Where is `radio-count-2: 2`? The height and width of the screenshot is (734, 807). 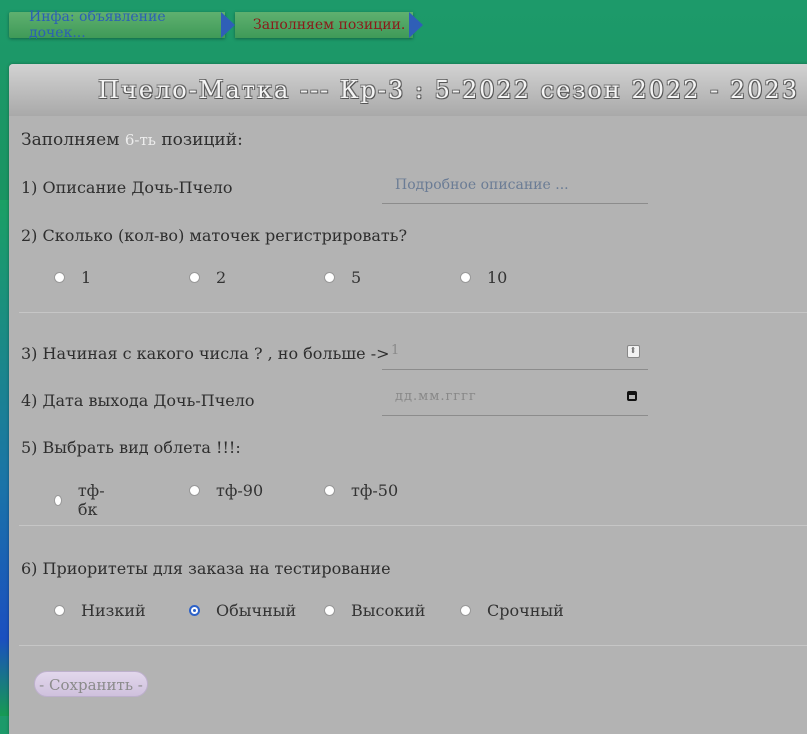
radio-count-2: 2 is located at coordinates (208, 277).